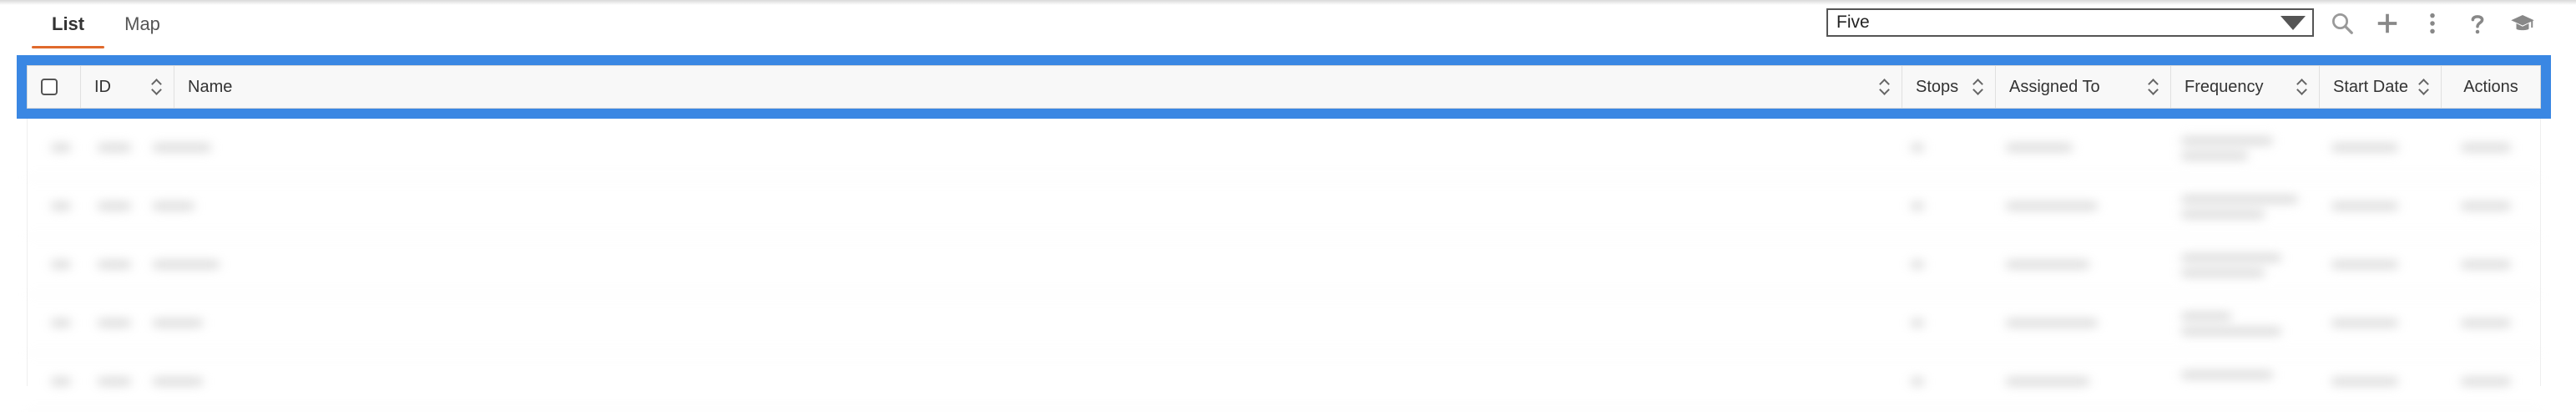 The width and height of the screenshot is (2576, 412). What do you see at coordinates (142, 30) in the screenshot?
I see `tab-map: Map` at bounding box center [142, 30].